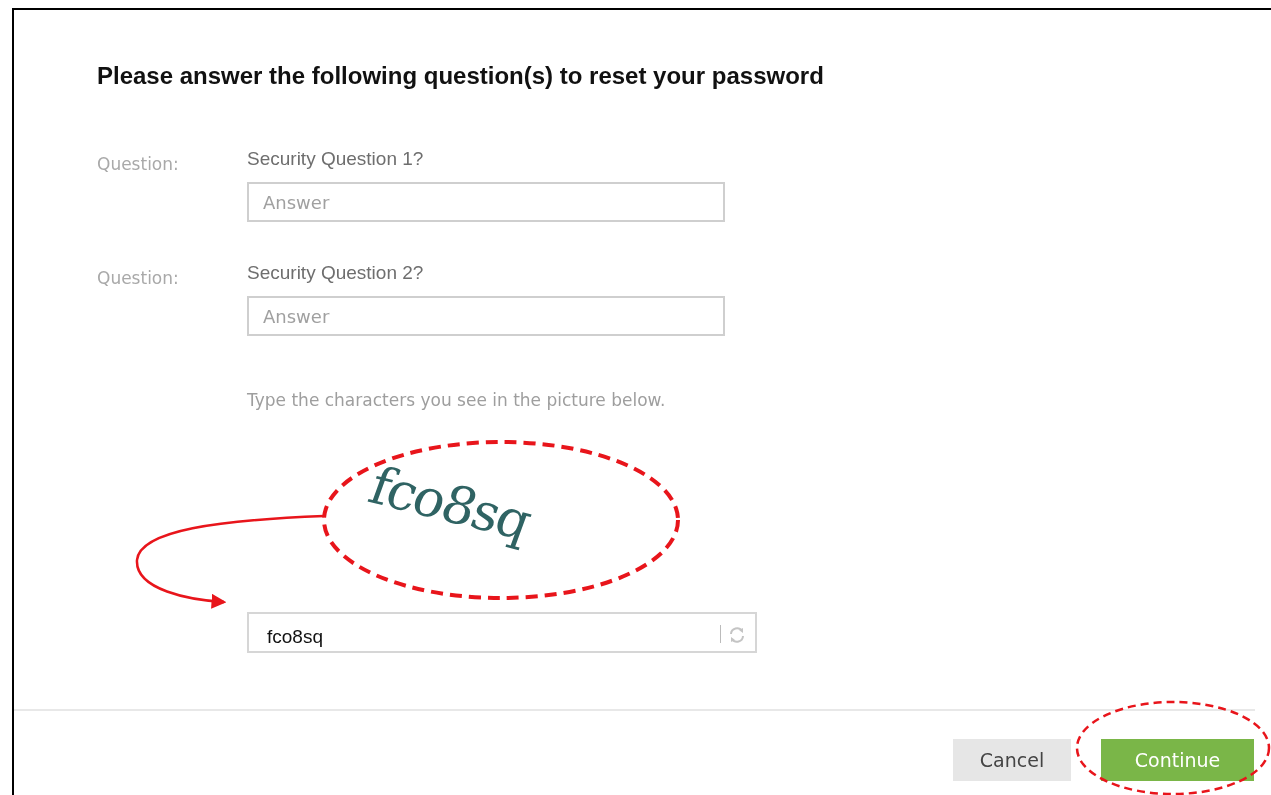  I want to click on refresh-icon, so click(737, 635).